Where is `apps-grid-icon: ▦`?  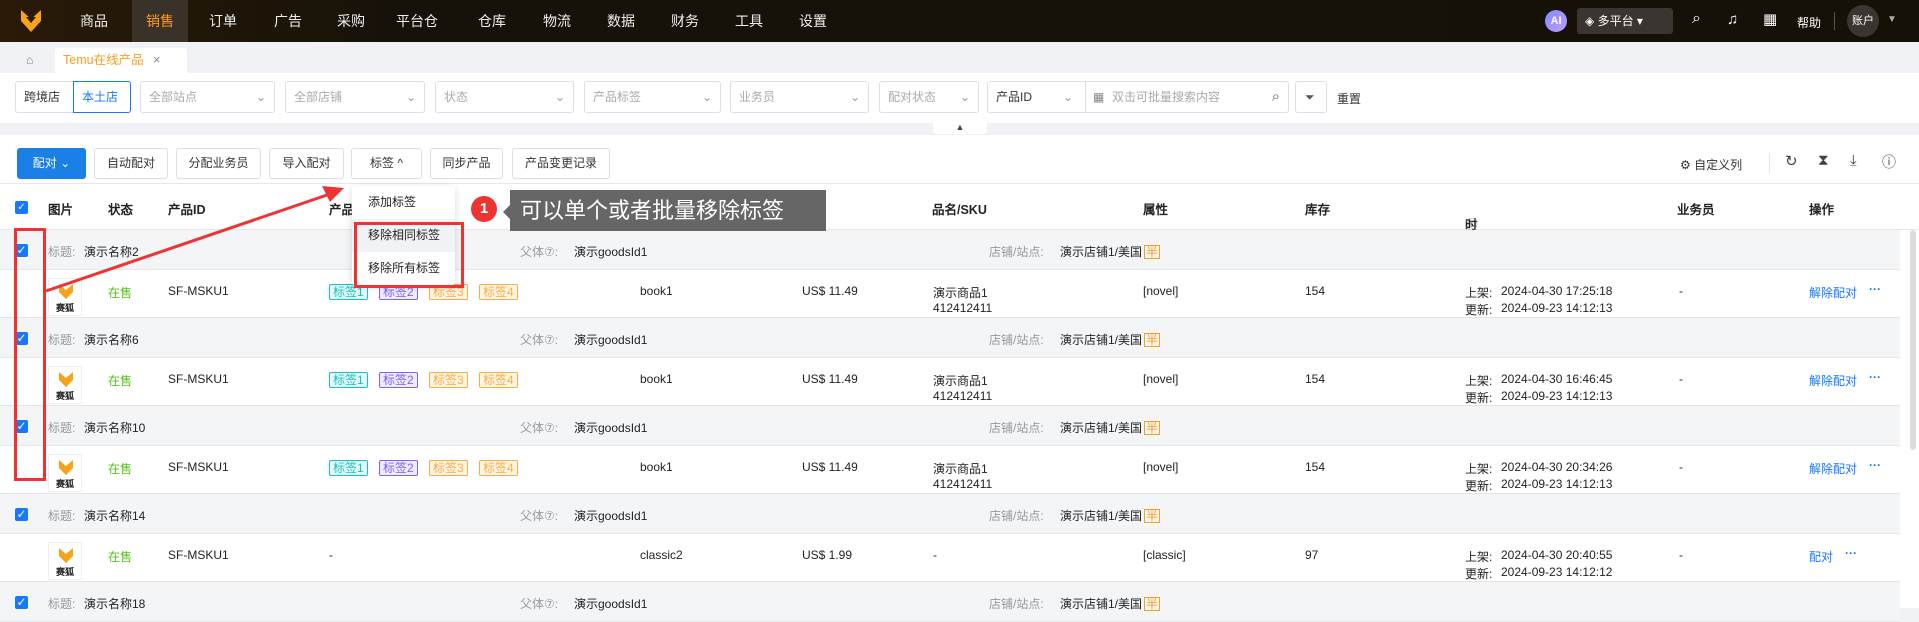
apps-grid-icon: ▦ is located at coordinates (1770, 19).